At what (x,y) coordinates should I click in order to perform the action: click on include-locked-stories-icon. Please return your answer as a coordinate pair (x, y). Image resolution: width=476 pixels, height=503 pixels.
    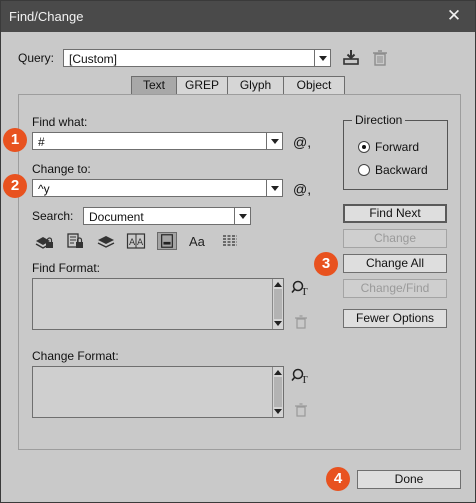
    Looking at the image, I should click on (75, 241).